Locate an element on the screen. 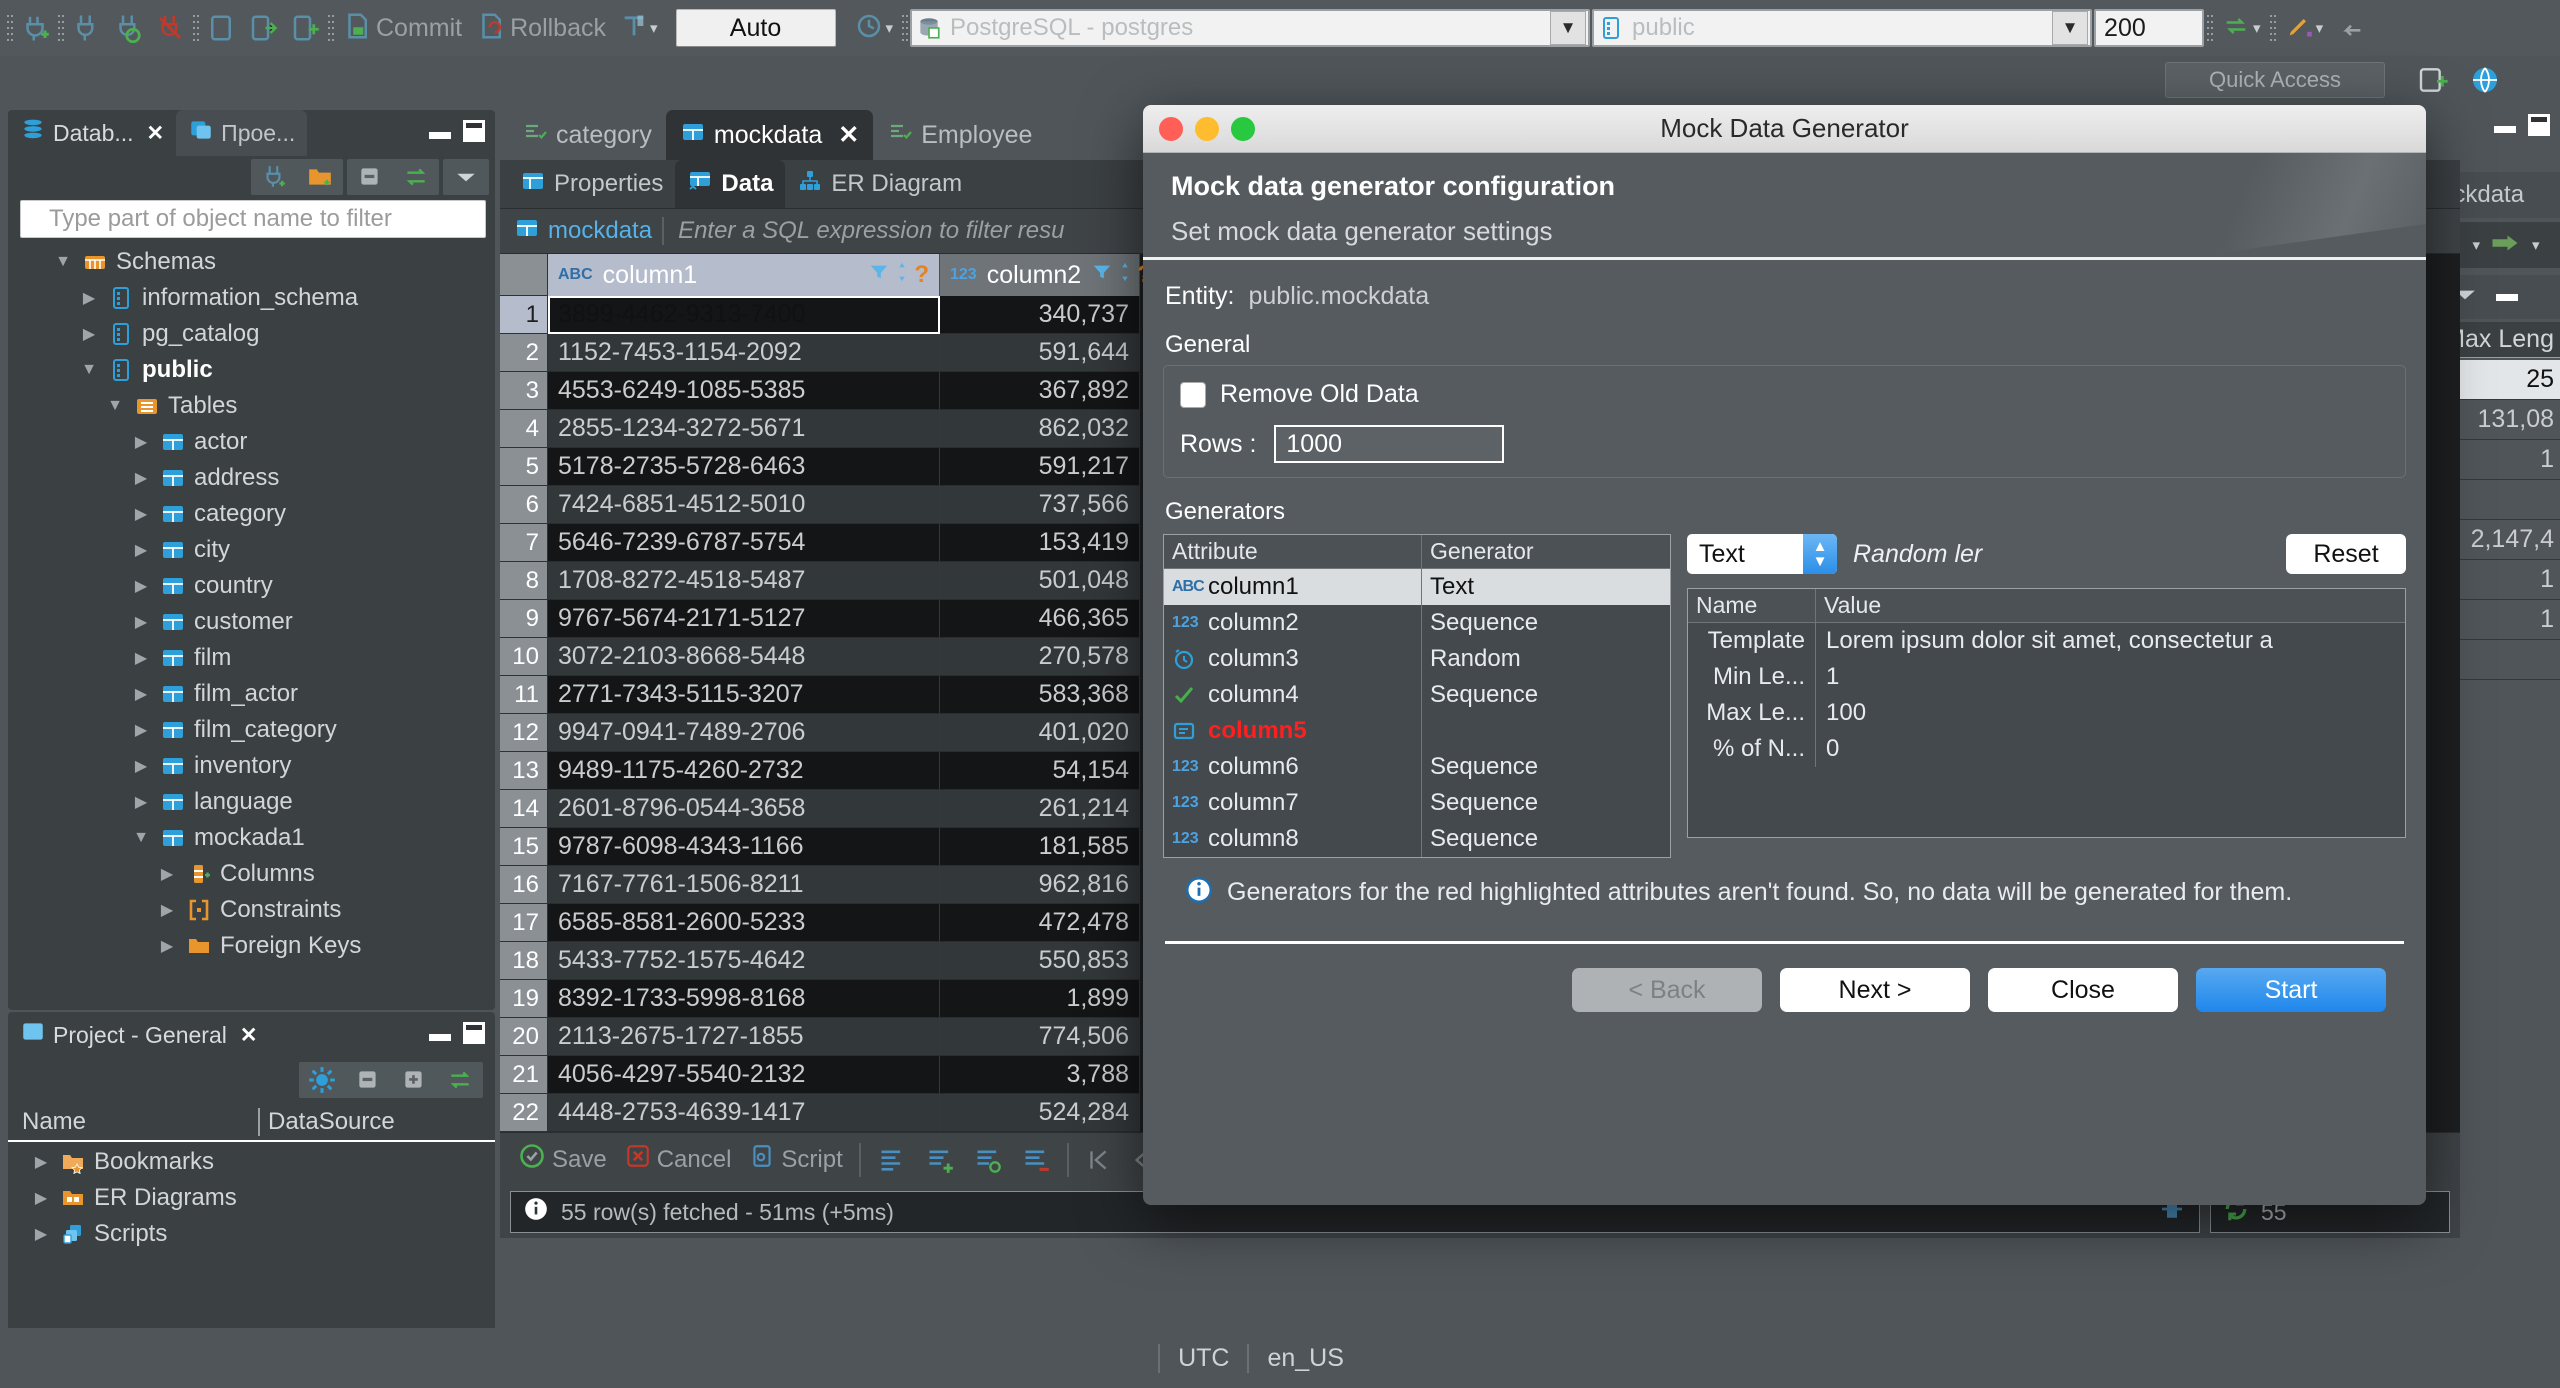 The image size is (2560, 1388). connection-dropdown-arrow: ▼ is located at coordinates (1568, 28).